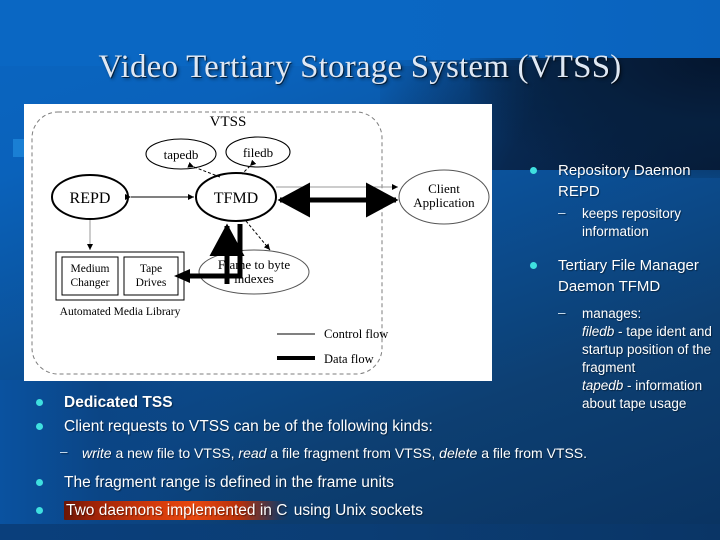  I want to click on client-application-label-line1: Client, so click(444, 188).